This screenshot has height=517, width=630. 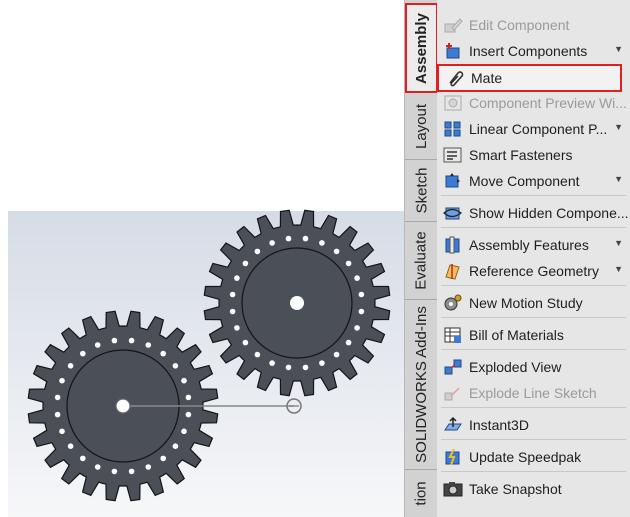 I want to click on edit-component-icon, so click(x=453, y=25).